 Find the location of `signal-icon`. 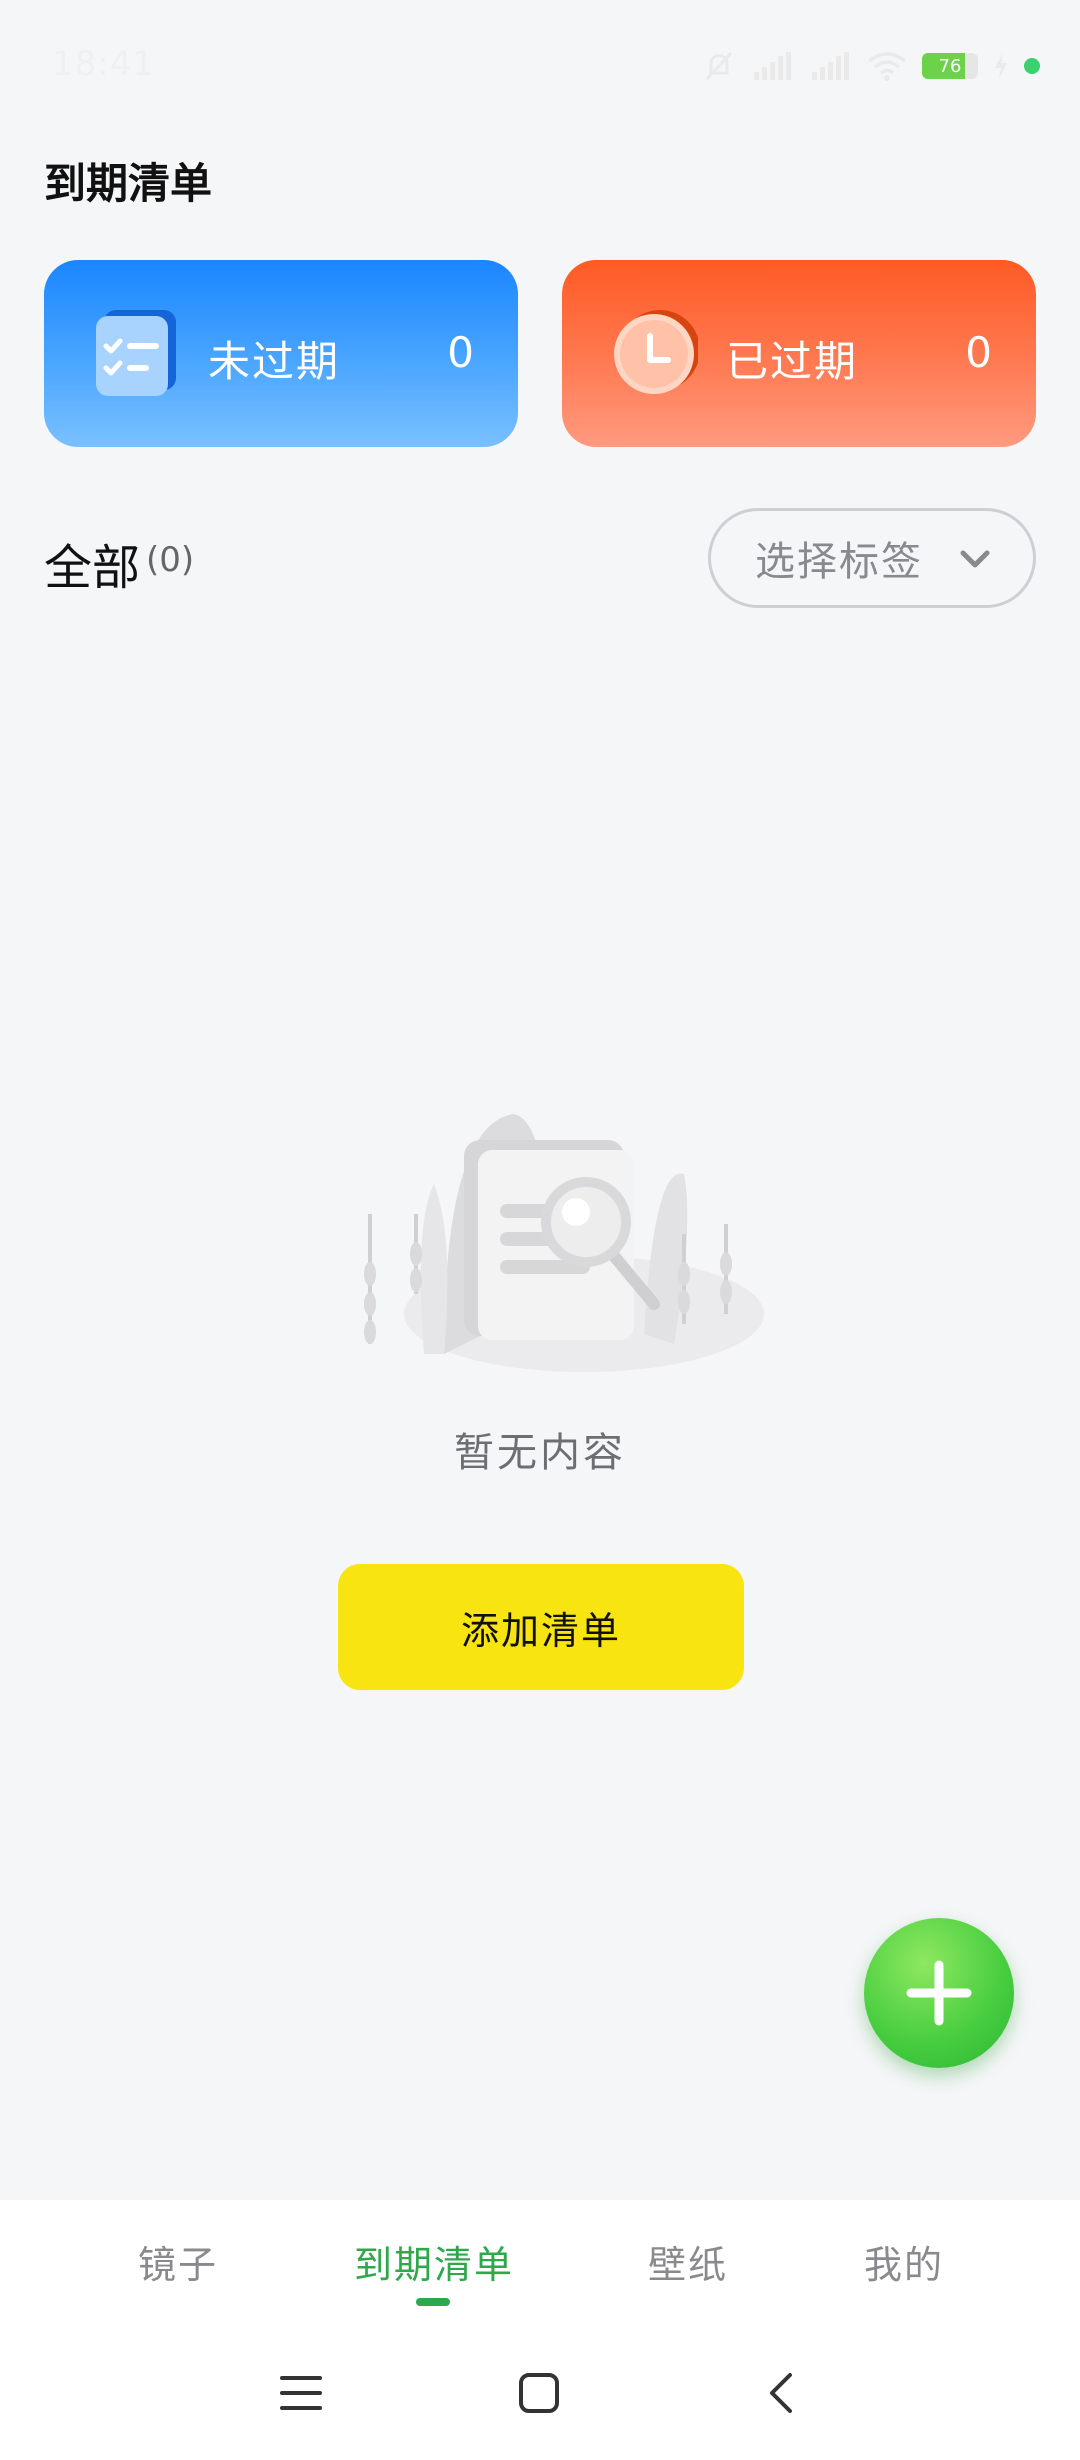

signal-icon is located at coordinates (830, 66).